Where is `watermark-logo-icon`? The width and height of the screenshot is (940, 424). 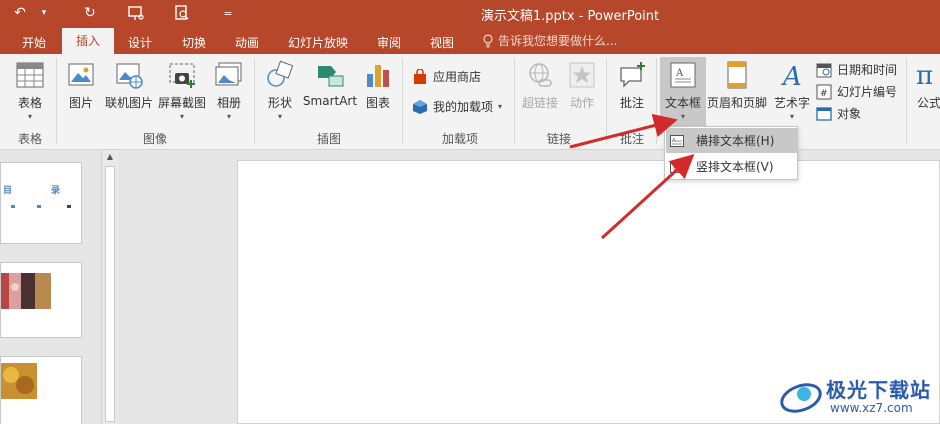 watermark-logo-icon is located at coordinates (801, 398).